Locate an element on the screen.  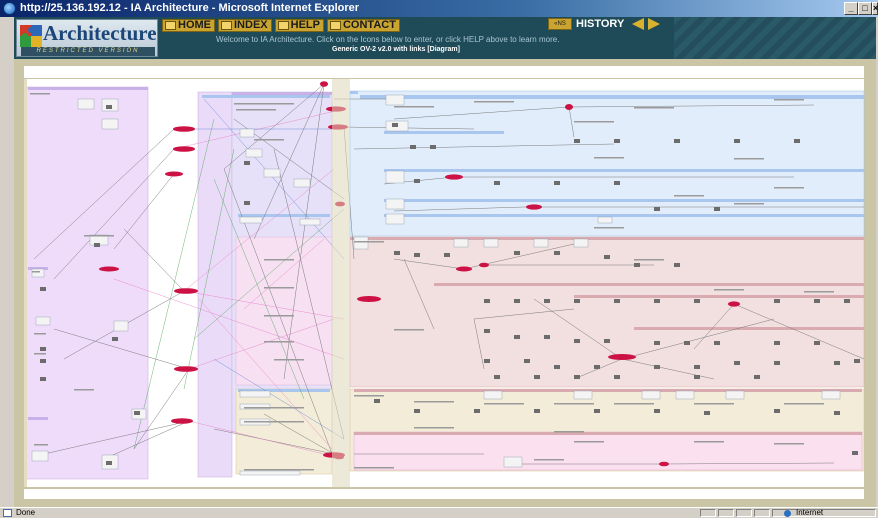
status-bar: Done Internet is located at coordinates (439, 512).